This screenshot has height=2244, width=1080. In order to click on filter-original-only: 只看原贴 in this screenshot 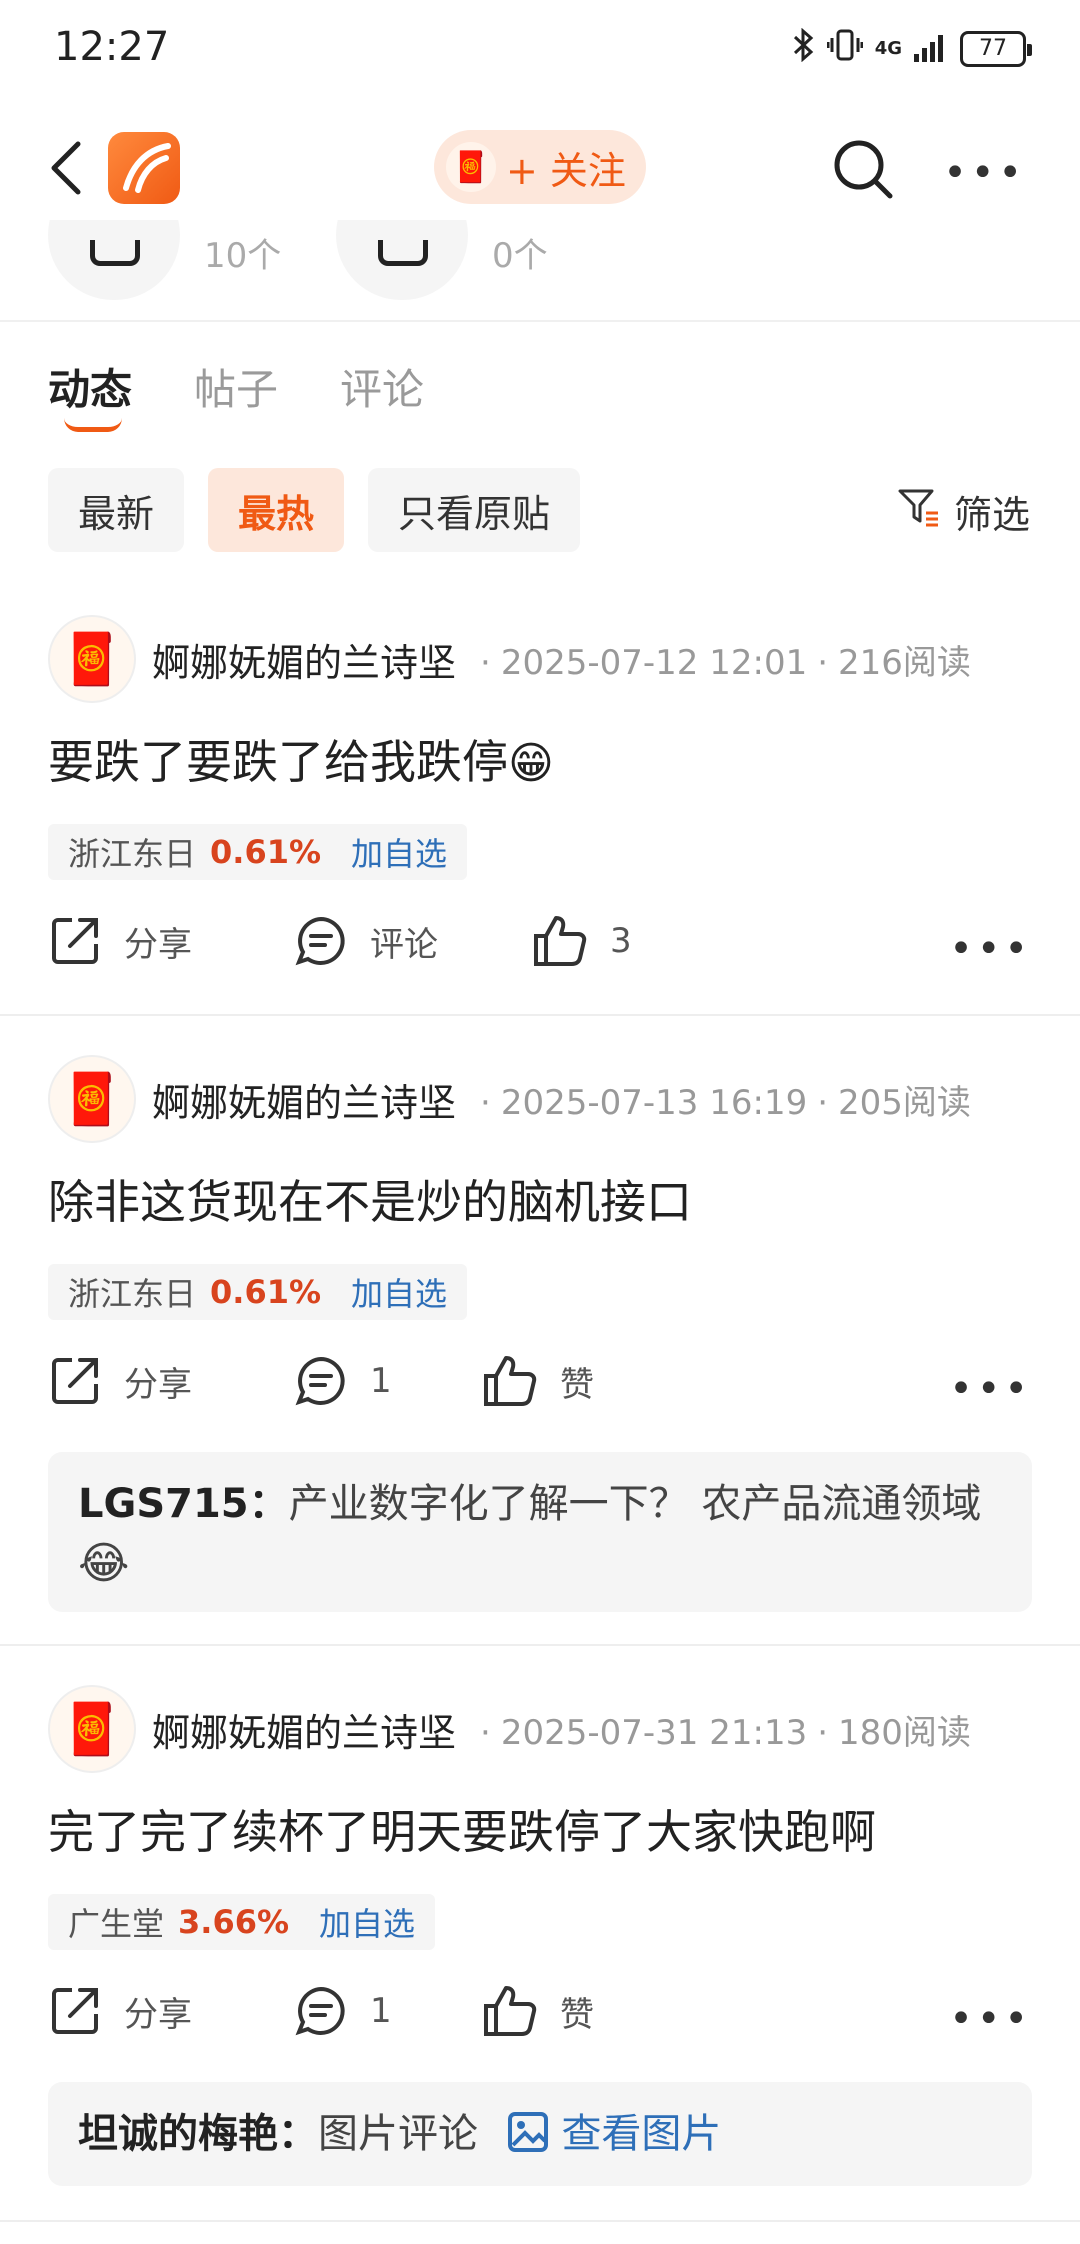, I will do `click(474, 510)`.